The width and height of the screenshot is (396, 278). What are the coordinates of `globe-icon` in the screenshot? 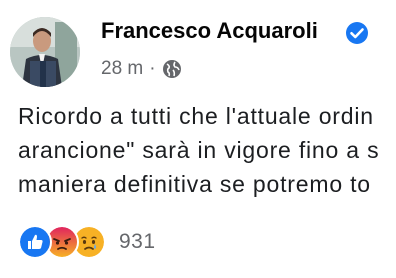 It's located at (172, 69).